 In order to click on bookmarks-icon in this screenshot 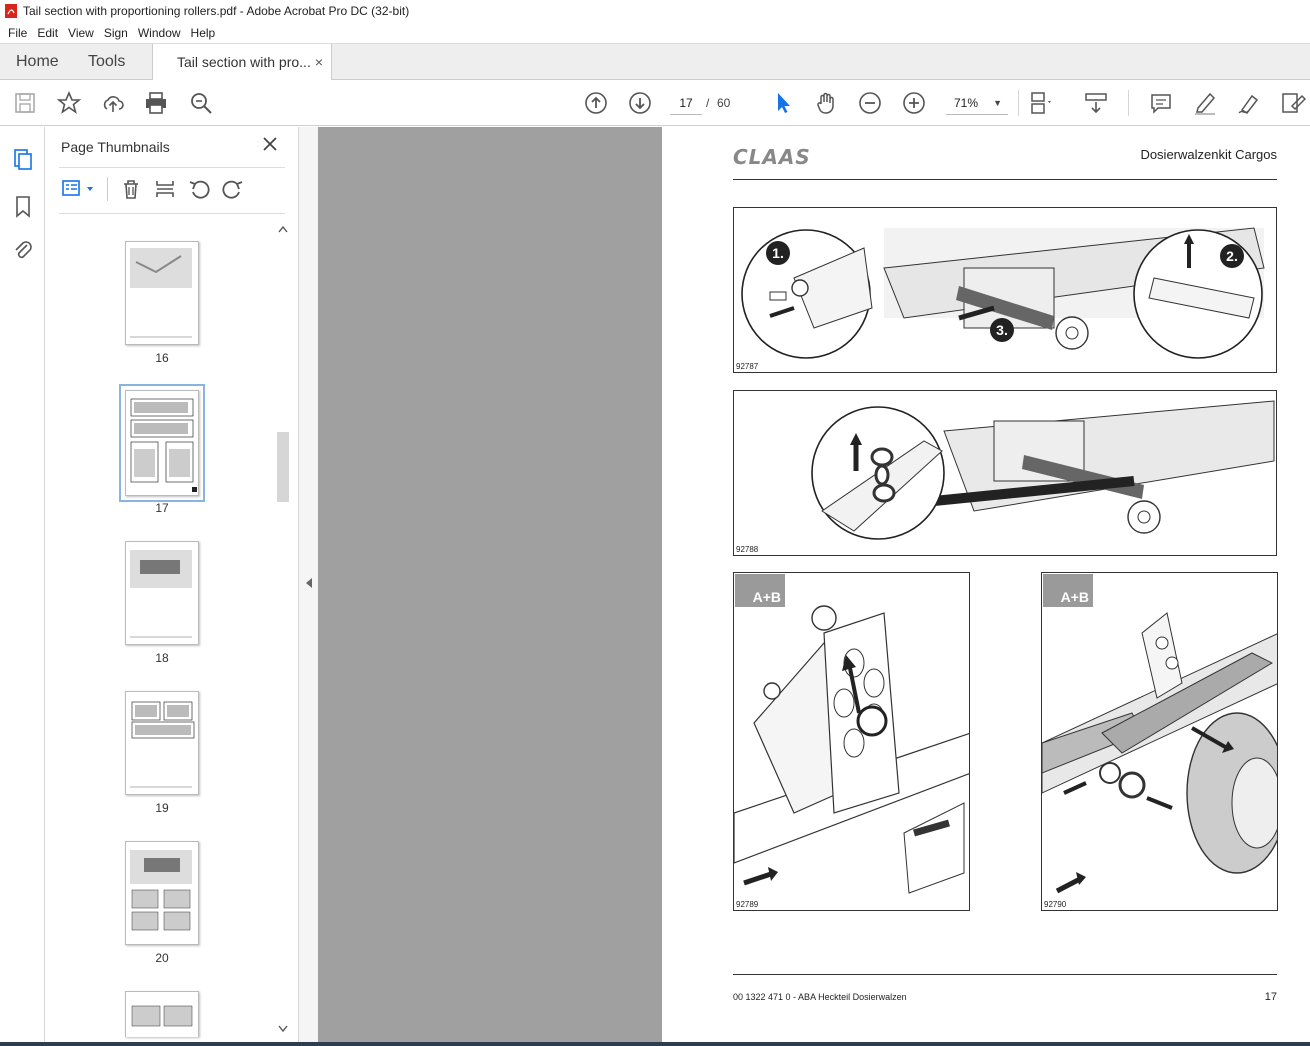, I will do `click(23, 206)`.